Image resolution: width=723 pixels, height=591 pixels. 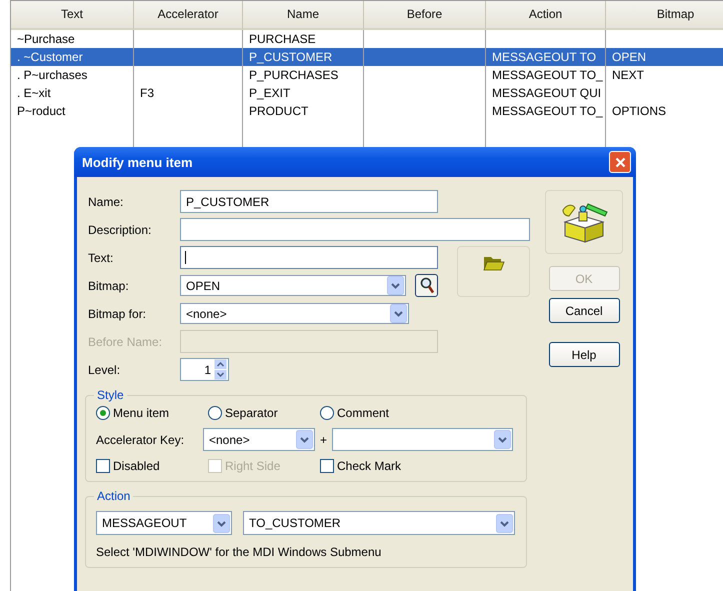 I want to click on field-label: Bitmap for:, so click(x=118, y=313).